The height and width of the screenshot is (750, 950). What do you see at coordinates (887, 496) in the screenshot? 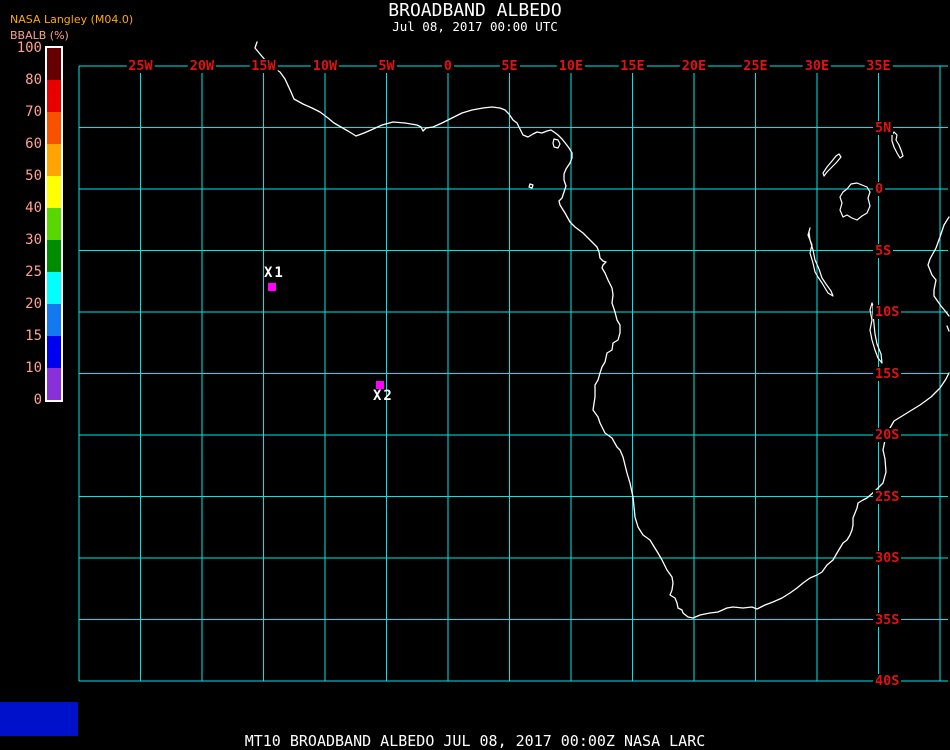
I see `lat-label: 25S` at bounding box center [887, 496].